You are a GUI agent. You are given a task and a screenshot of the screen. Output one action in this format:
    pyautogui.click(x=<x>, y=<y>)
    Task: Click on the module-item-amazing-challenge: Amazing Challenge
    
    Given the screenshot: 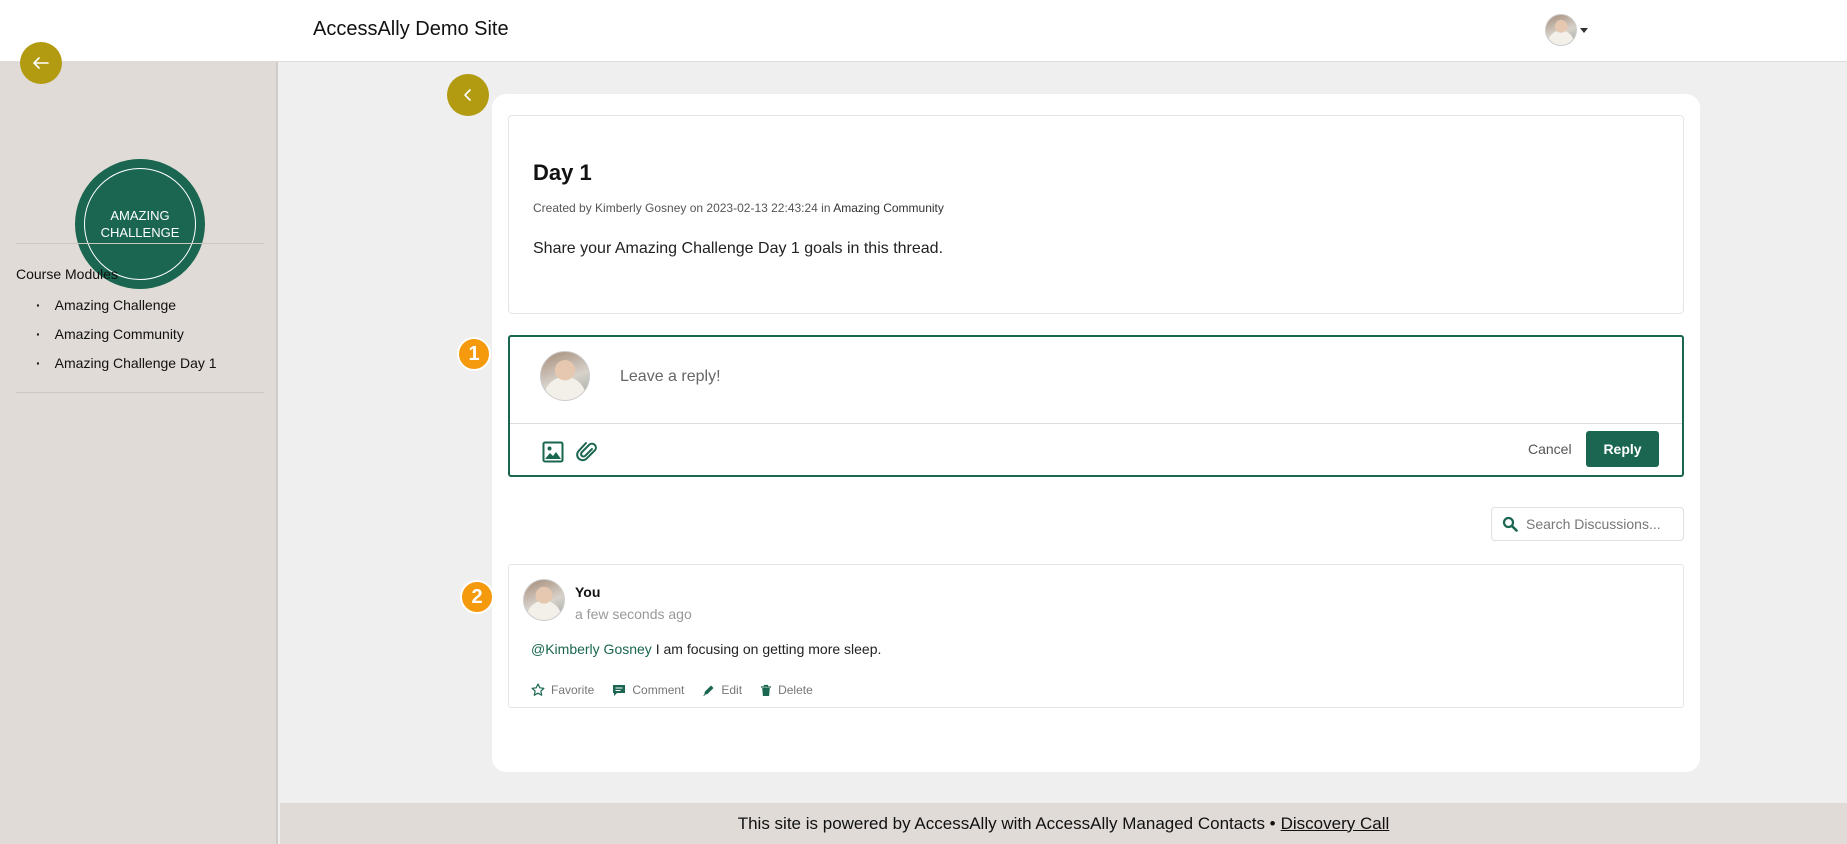 What is the action you would take?
    pyautogui.click(x=126, y=304)
    